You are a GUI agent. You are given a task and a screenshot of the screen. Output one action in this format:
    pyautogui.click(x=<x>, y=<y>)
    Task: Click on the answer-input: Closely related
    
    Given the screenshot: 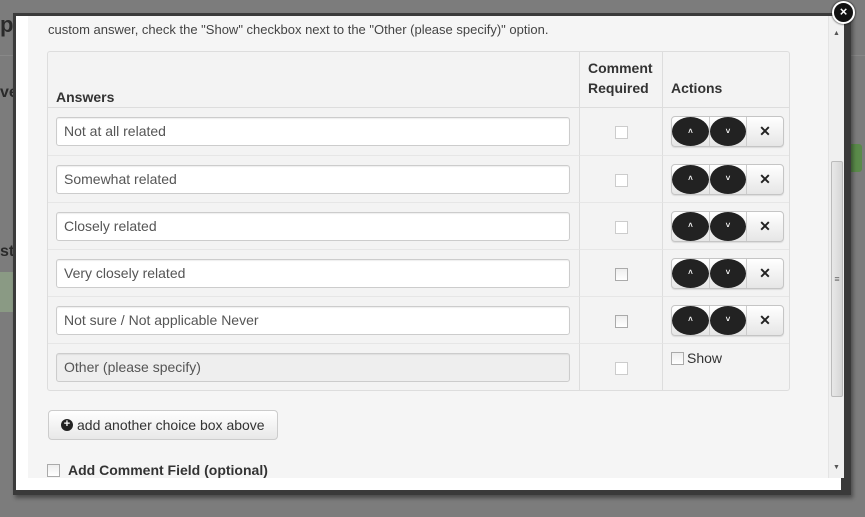 What is the action you would take?
    pyautogui.click(x=313, y=226)
    